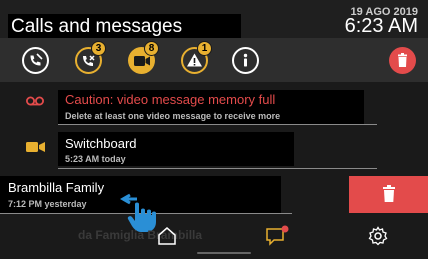 This screenshot has width=428, height=259. I want to click on phone-settings-icon, so click(35, 60).